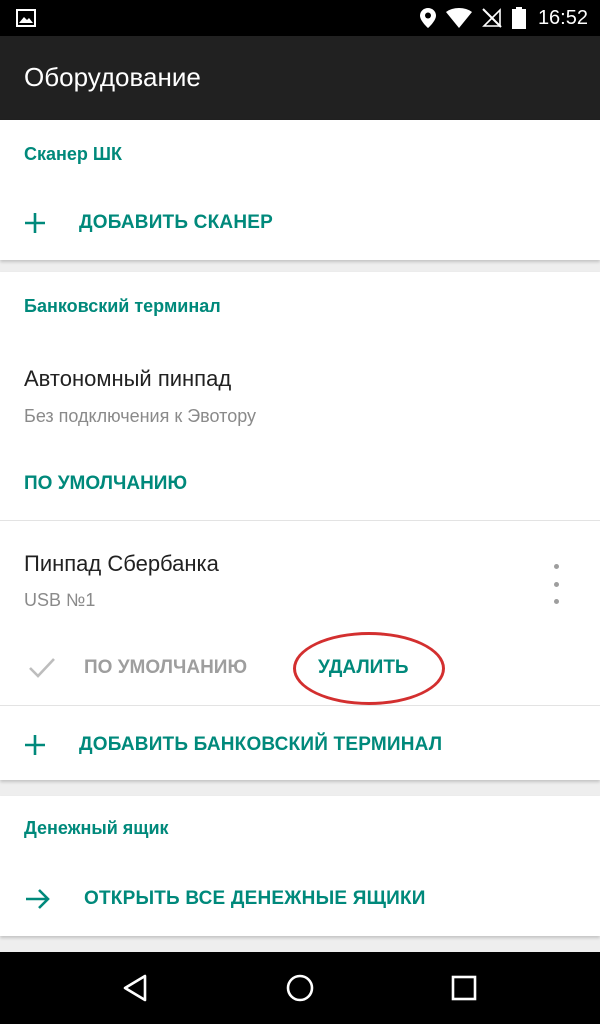 The height and width of the screenshot is (1024, 600). What do you see at coordinates (176, 222) in the screenshot?
I see `add-scanner-label: ДОБАВИТЬ СКАНЕР` at bounding box center [176, 222].